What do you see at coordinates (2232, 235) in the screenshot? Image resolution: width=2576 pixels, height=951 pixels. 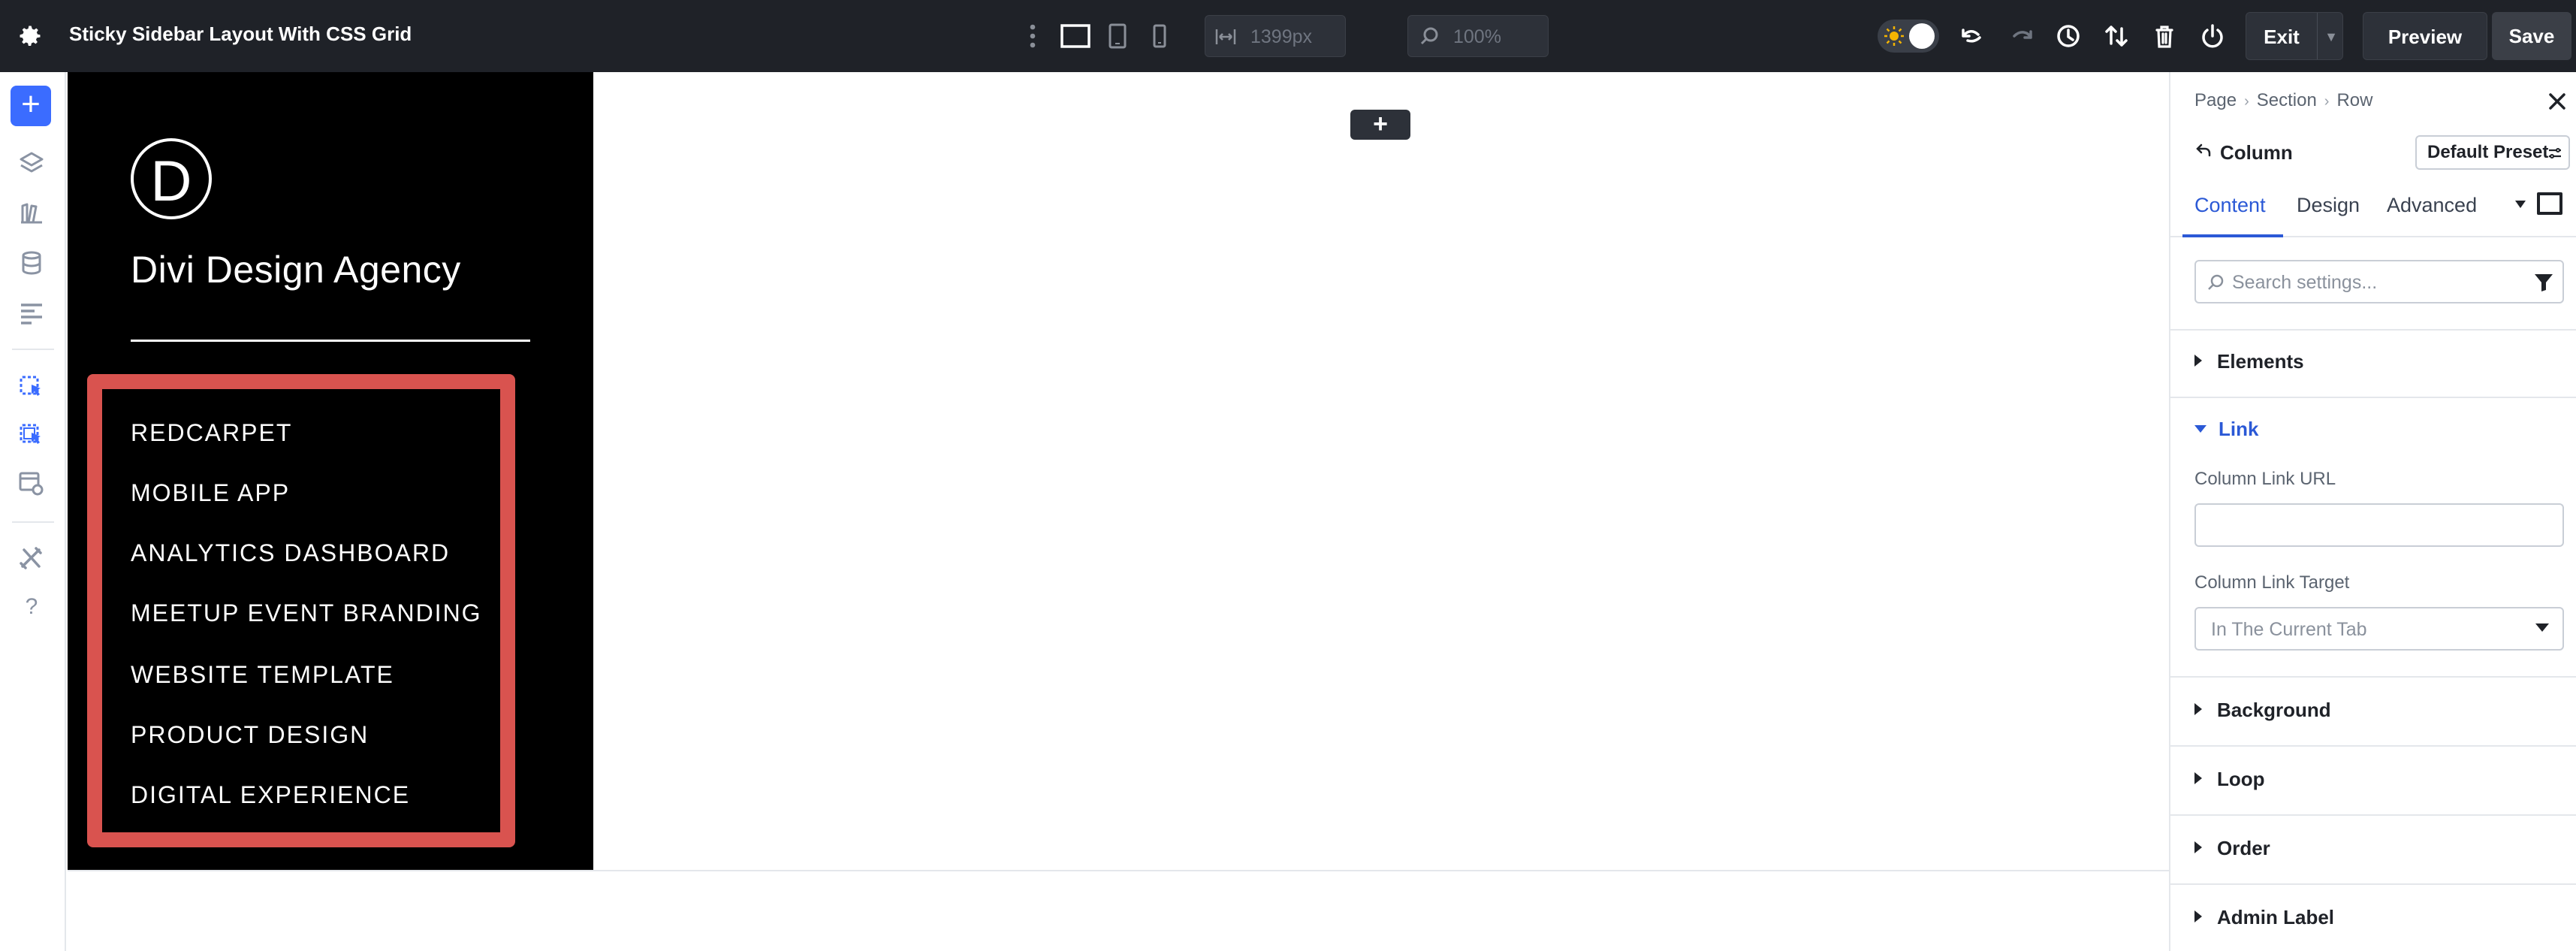 I see `active-tab-indicator` at bounding box center [2232, 235].